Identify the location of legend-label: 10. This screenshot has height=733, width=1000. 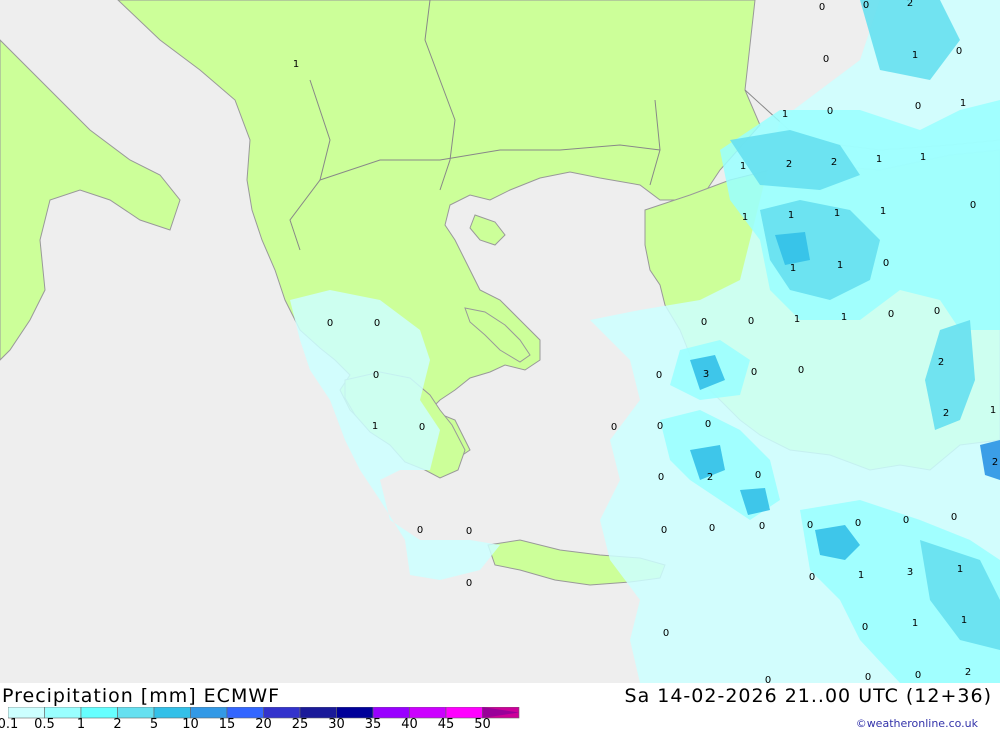
(190, 724).